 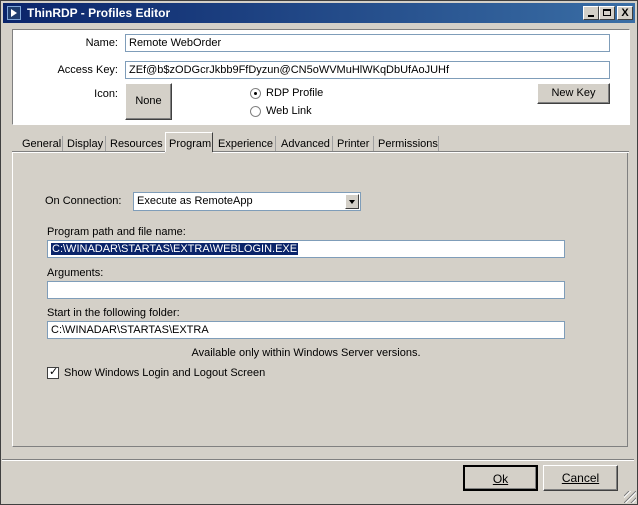 What do you see at coordinates (591, 13) in the screenshot?
I see `minimize-button` at bounding box center [591, 13].